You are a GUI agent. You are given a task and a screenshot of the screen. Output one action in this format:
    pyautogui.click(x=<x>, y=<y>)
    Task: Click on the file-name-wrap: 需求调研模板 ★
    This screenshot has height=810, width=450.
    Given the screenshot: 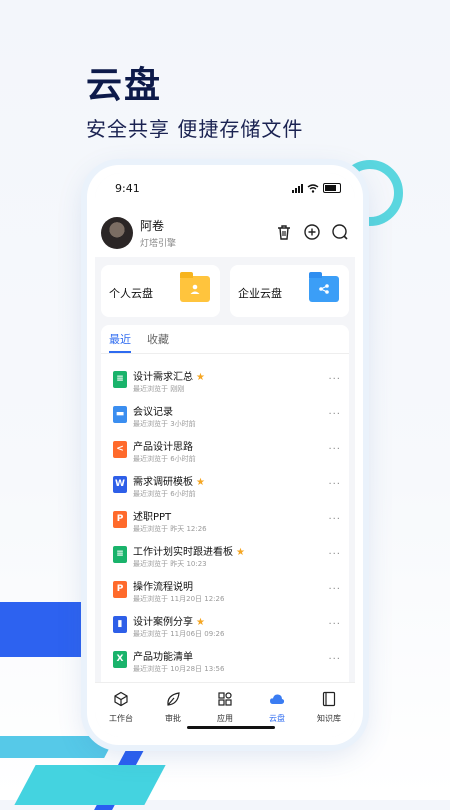 What is the action you would take?
    pyautogui.click(x=169, y=480)
    